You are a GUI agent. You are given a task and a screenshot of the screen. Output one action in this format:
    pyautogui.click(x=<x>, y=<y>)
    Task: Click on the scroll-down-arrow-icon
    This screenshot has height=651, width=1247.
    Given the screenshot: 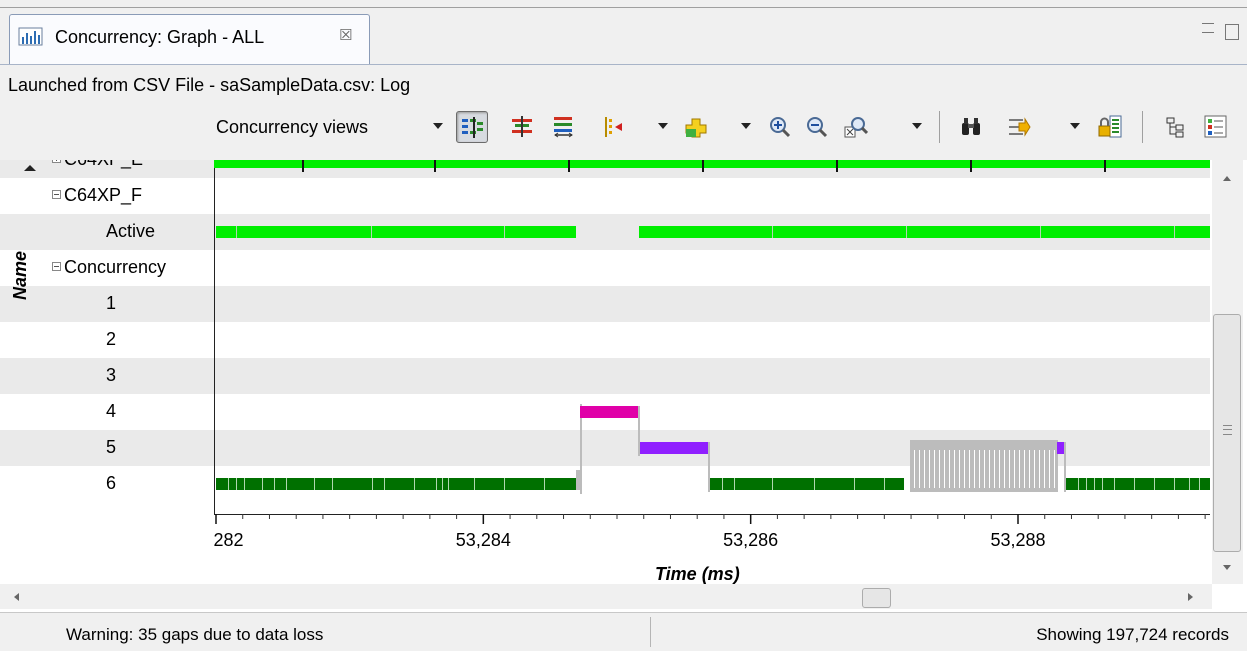 What is the action you would take?
    pyautogui.click(x=1227, y=567)
    